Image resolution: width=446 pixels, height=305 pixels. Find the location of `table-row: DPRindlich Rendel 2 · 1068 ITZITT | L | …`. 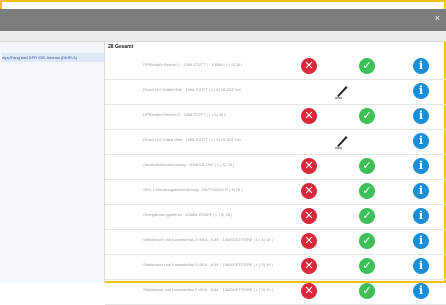

table-row: DPRindlich Rendel 2 · 1068 ITZITT | L | … is located at coordinates (275, 117).